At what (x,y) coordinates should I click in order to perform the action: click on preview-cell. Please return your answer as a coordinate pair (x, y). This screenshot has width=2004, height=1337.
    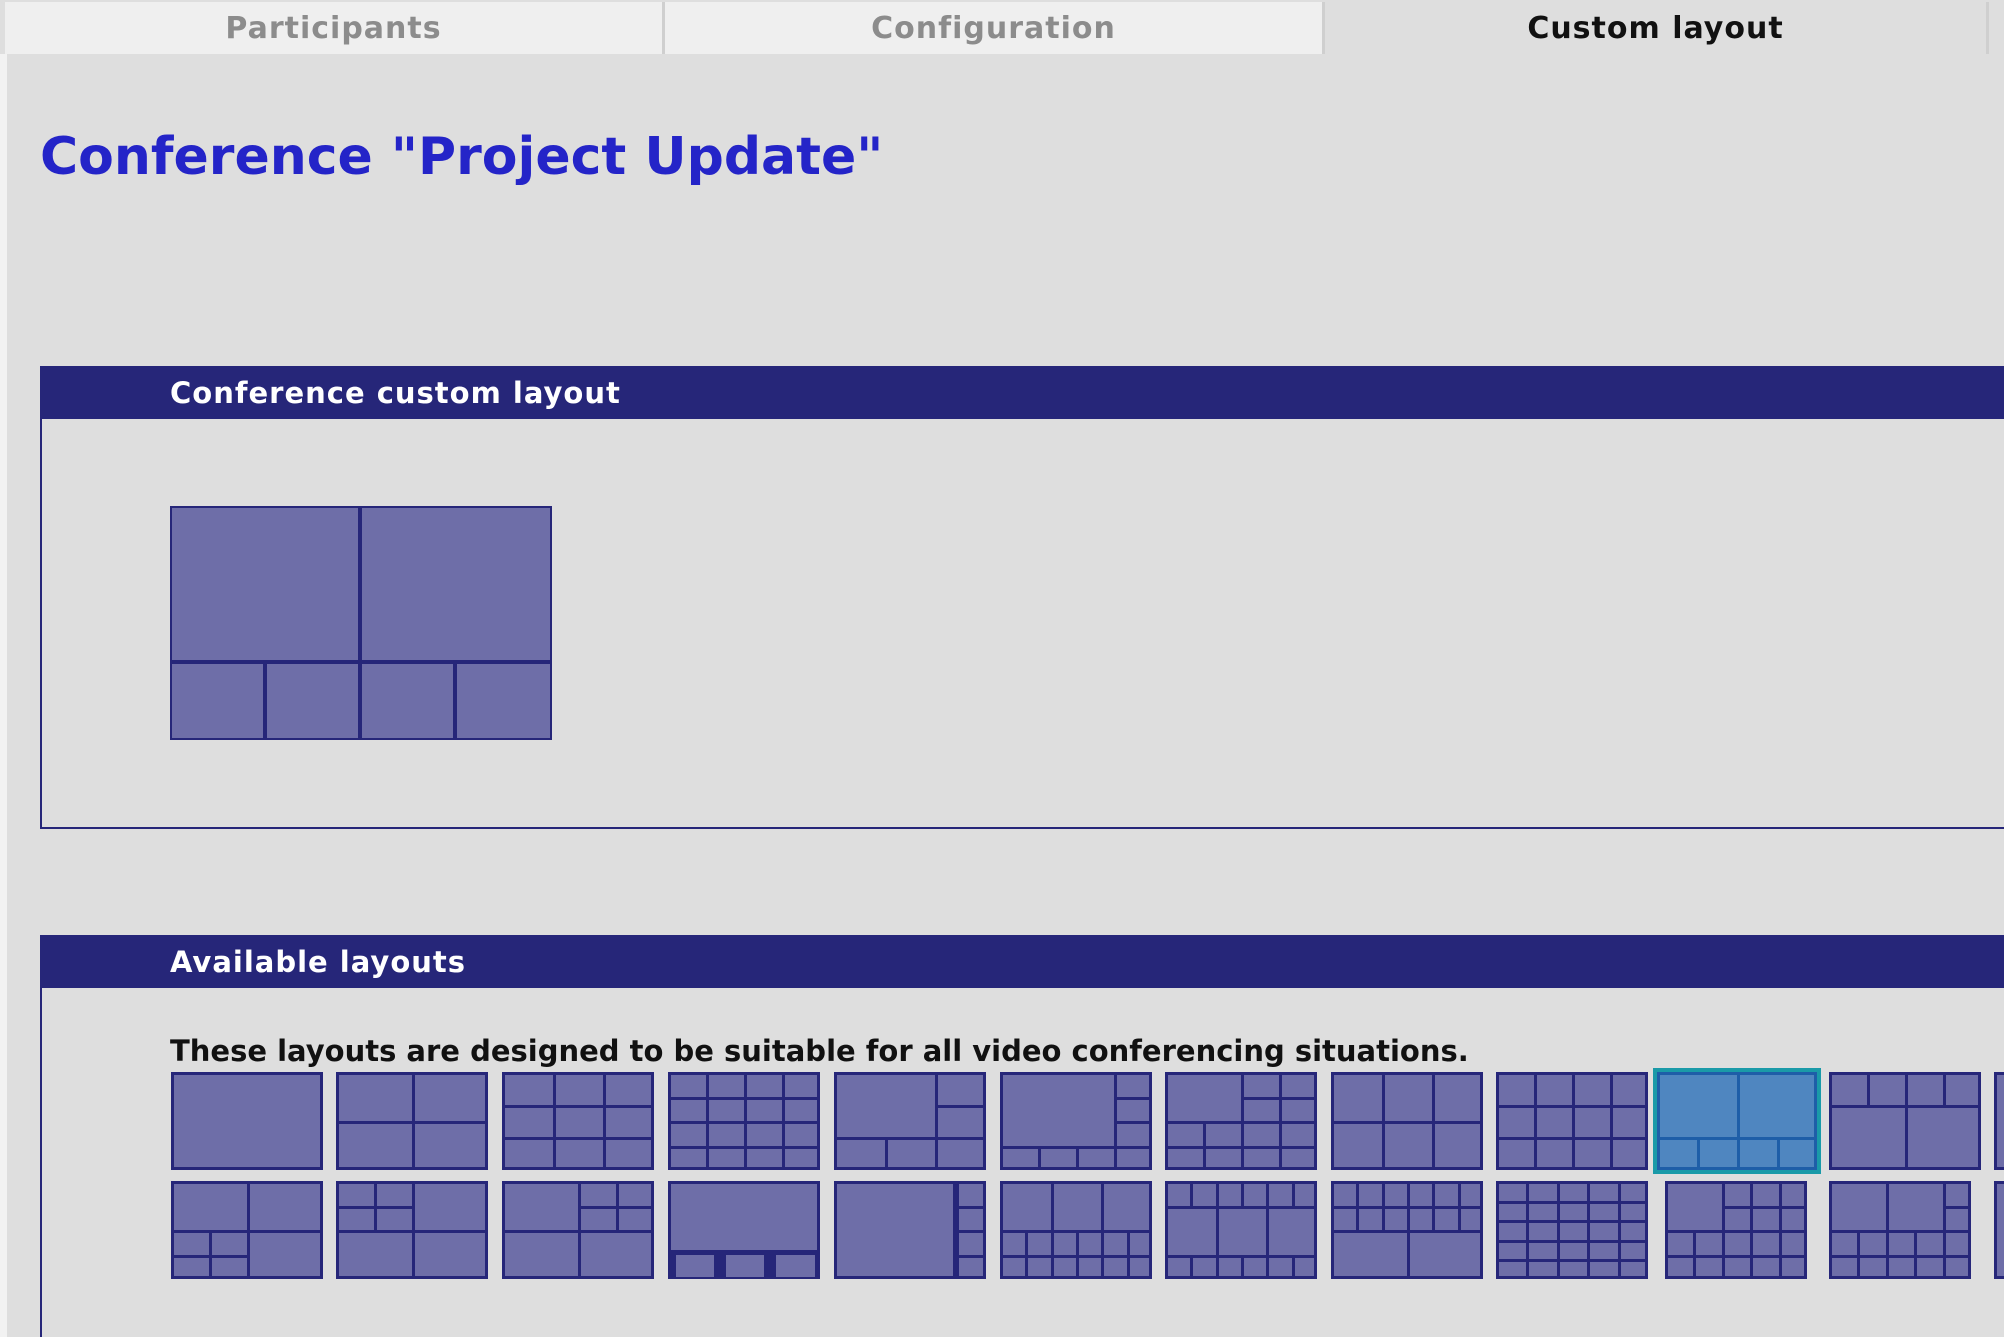
    Looking at the image, I should click on (456, 584).